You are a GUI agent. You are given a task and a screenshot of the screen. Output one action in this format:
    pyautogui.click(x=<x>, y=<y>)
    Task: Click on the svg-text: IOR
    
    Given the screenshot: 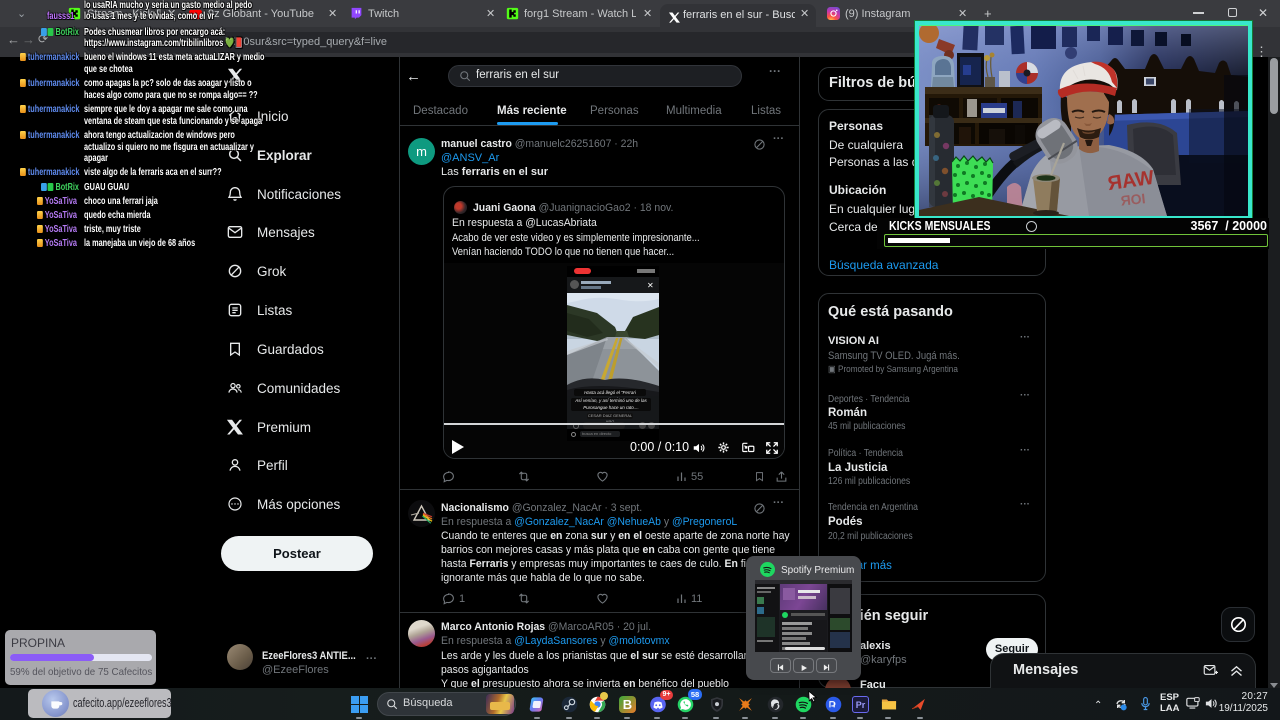 What is the action you would take?
    pyautogui.click(x=1133, y=199)
    